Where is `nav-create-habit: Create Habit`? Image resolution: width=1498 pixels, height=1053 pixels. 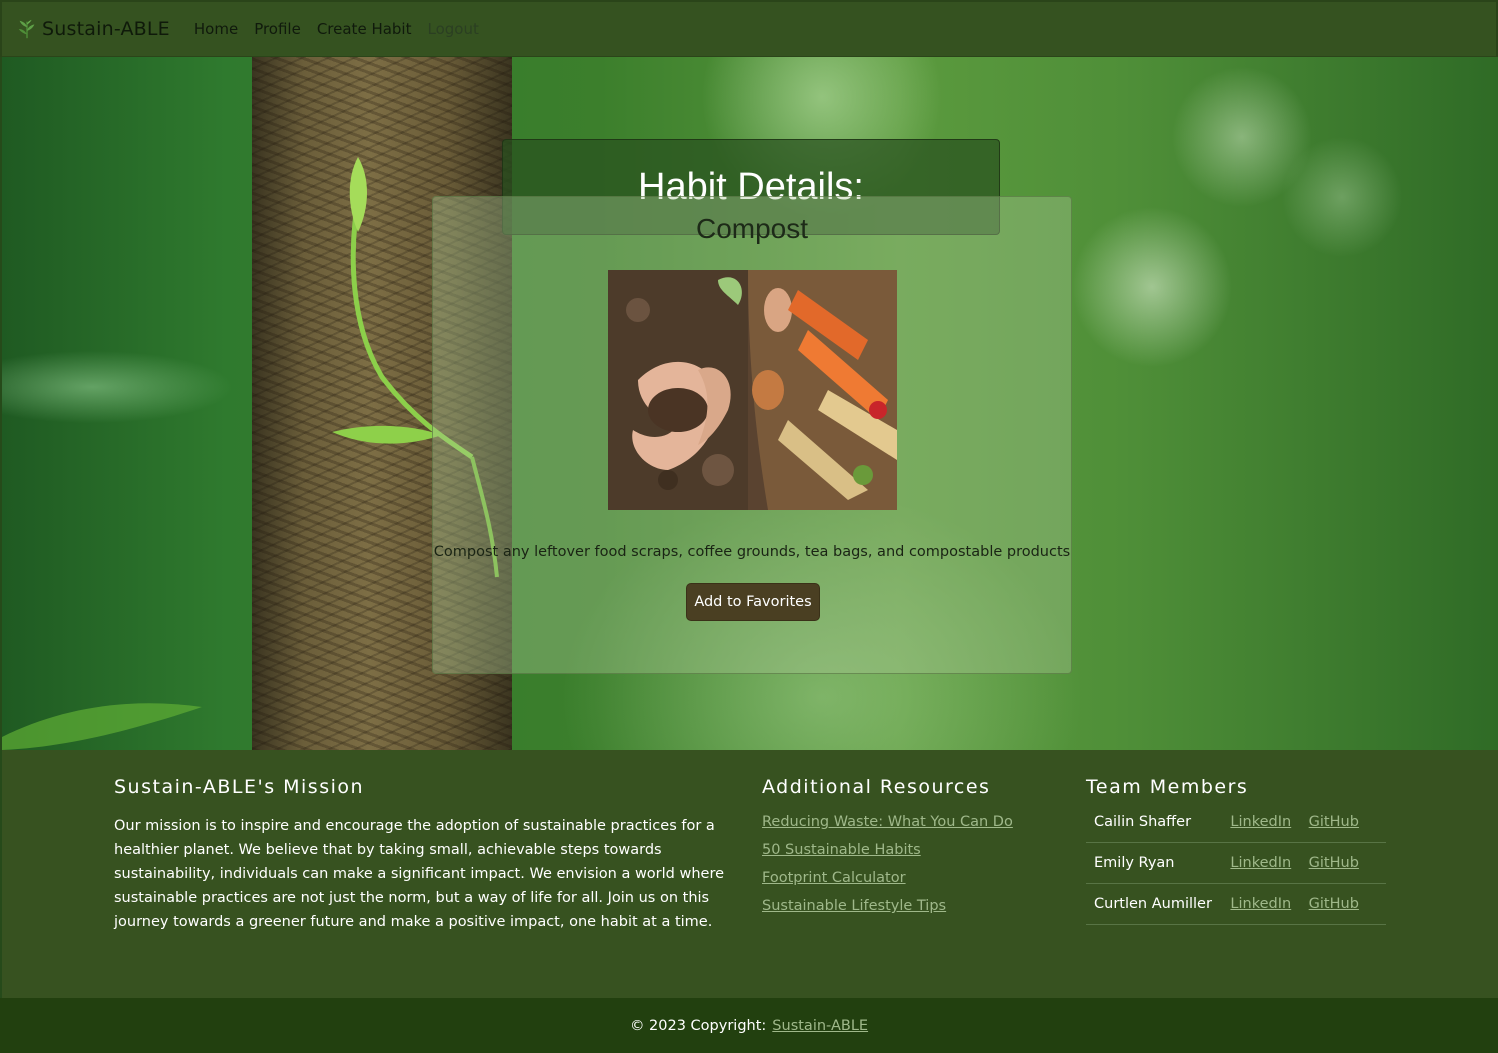
nav-create-habit: Create Habit is located at coordinates (364, 29).